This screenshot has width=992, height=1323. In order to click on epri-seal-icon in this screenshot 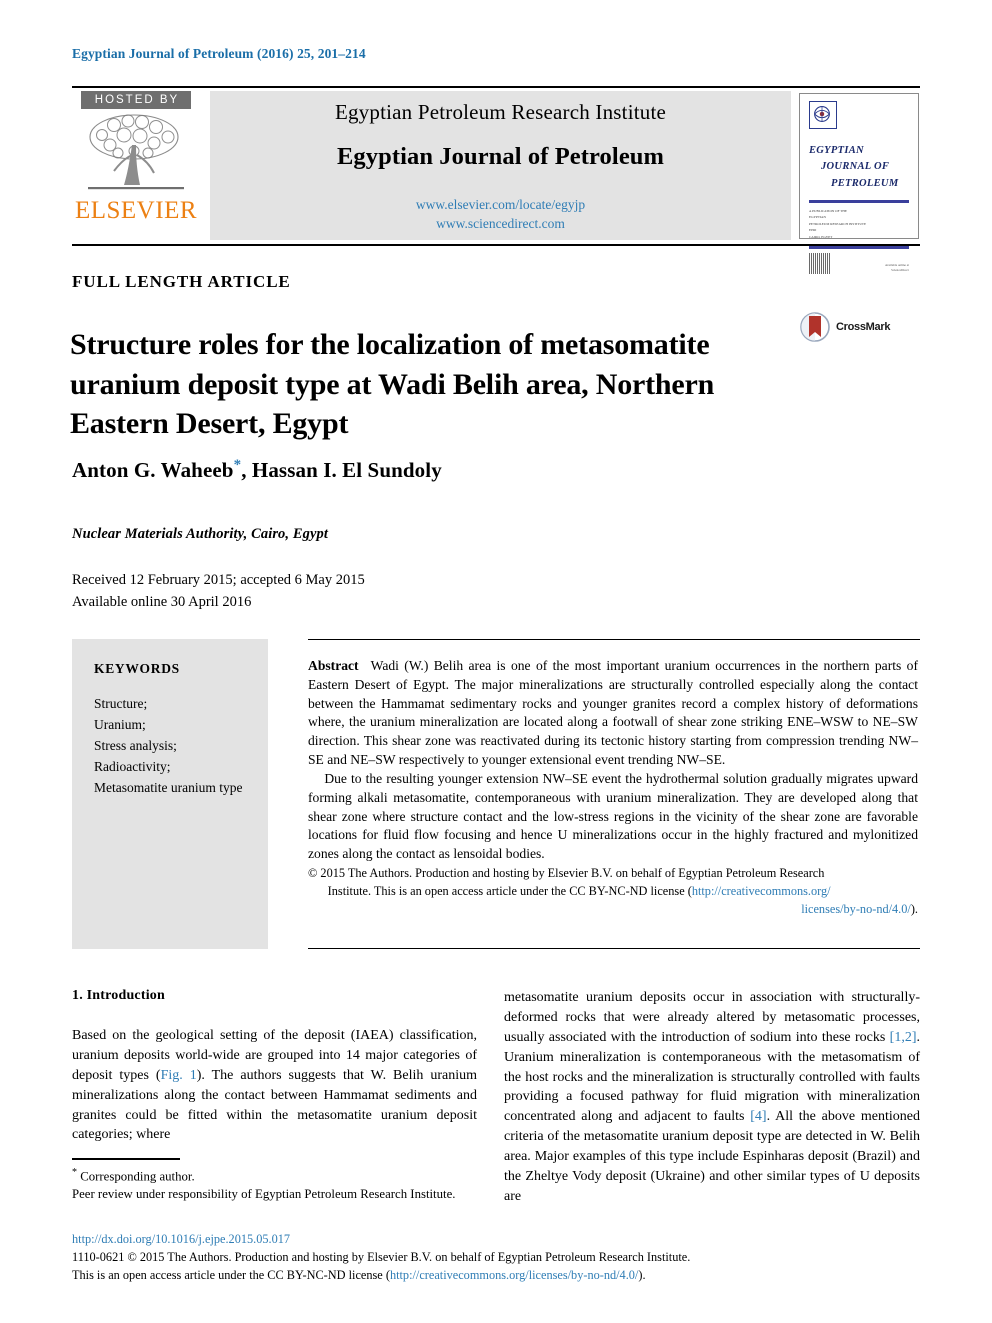, I will do `click(823, 115)`.